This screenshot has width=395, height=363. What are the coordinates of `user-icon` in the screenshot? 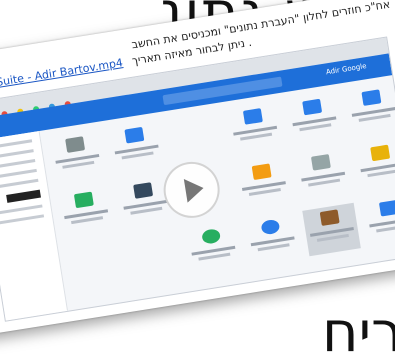 It's located at (312, 107).